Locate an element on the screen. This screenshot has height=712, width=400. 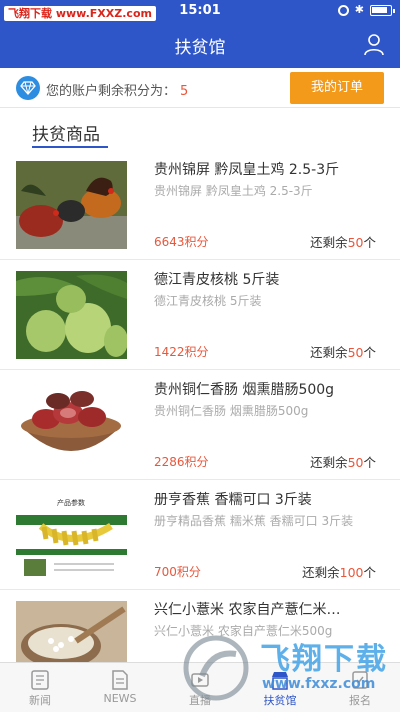
alarm-icon is located at coordinates (343, 10).